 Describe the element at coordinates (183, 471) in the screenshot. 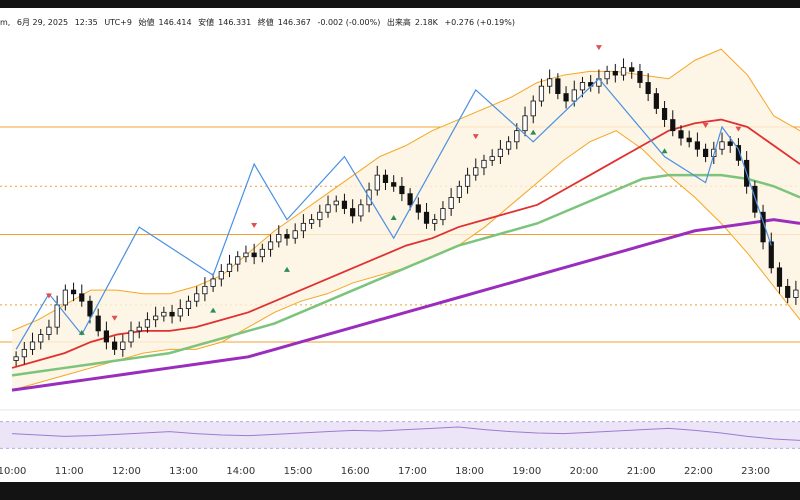

I see `x-tick-label: 13:00` at that location.